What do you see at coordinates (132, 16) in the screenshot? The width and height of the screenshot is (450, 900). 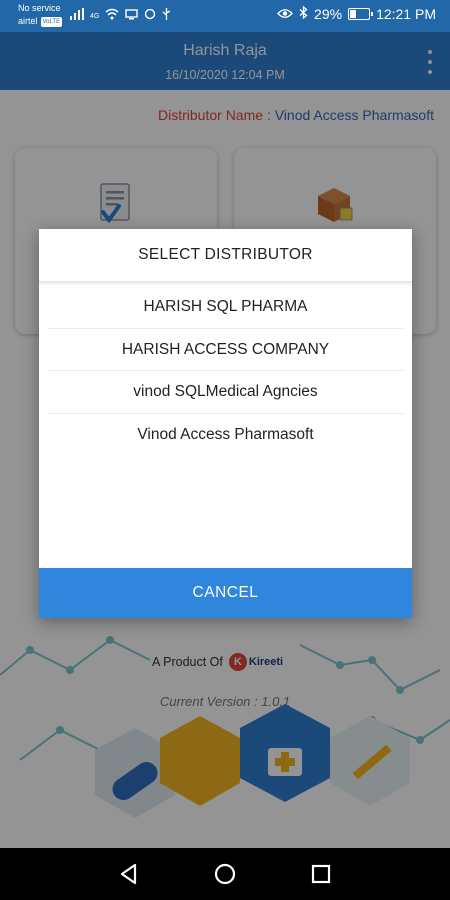 I see `screen-icon` at bounding box center [132, 16].